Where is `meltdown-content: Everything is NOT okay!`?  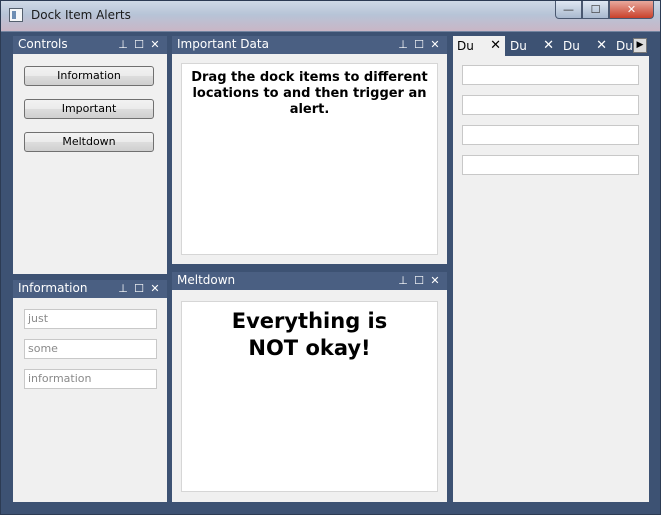
meltdown-content: Everything is NOT okay! is located at coordinates (309, 396).